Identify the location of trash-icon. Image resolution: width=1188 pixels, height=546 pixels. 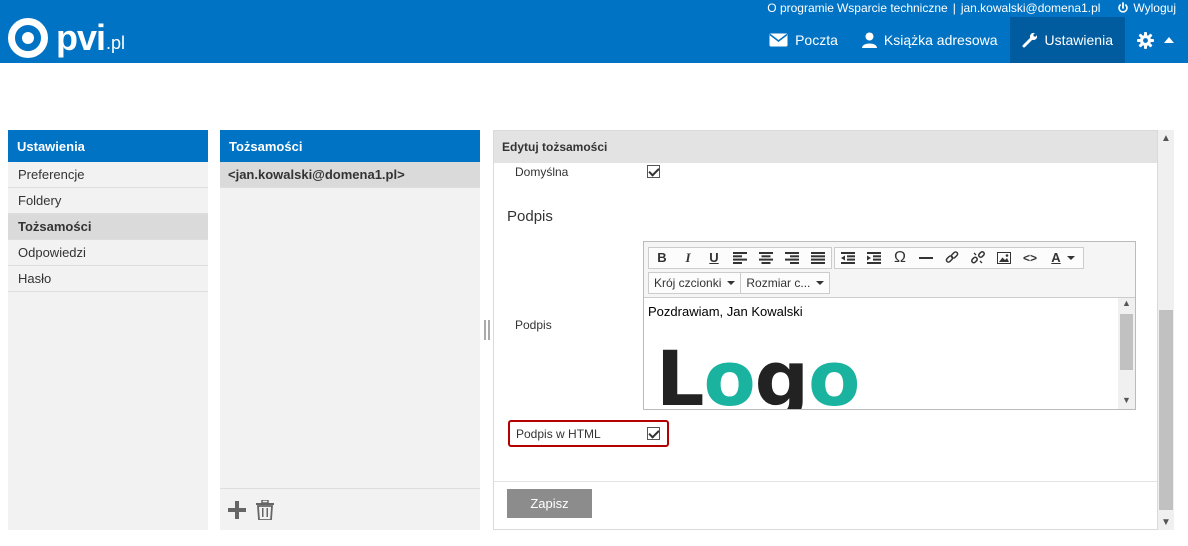
(265, 509).